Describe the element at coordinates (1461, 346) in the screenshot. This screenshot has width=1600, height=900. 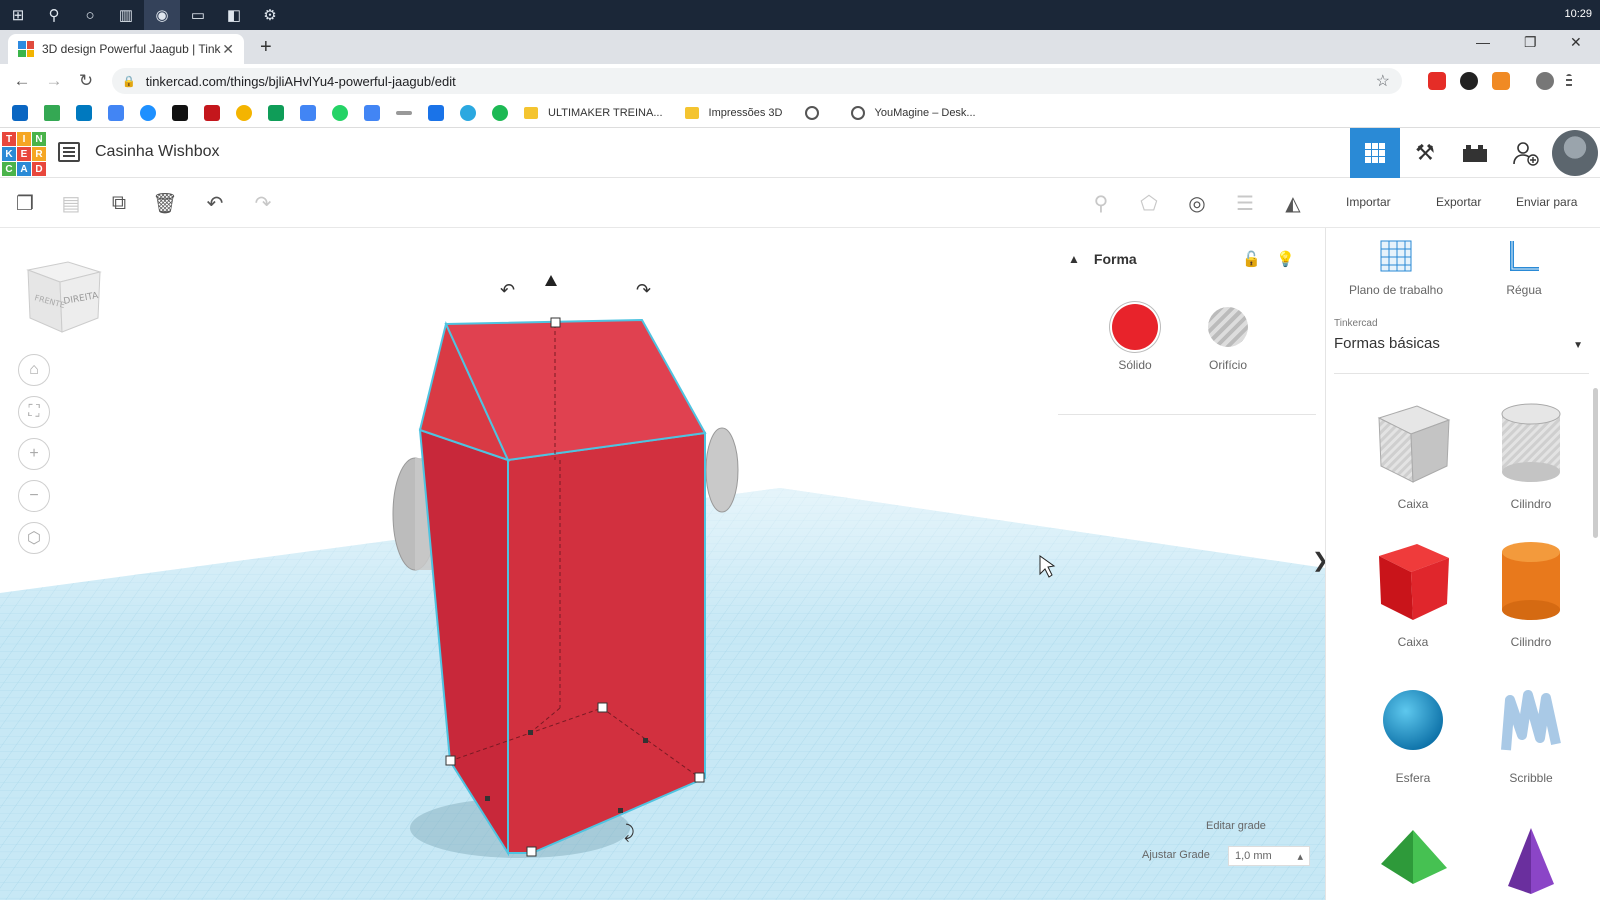
I see `shape-library-select: Tinkercad Formas básicas ▼` at that location.